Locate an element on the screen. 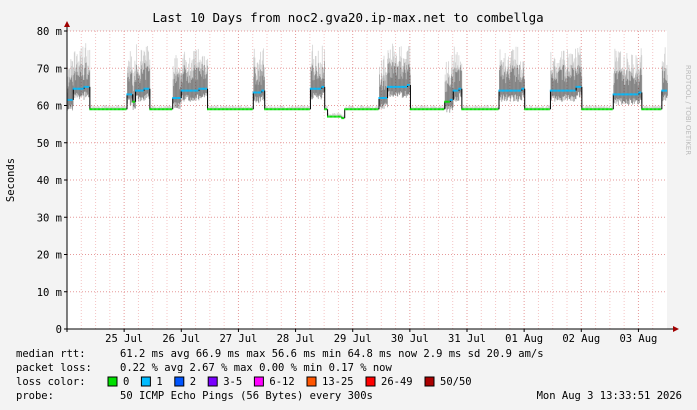  y-tick-label: 30 m is located at coordinates (49, 218).